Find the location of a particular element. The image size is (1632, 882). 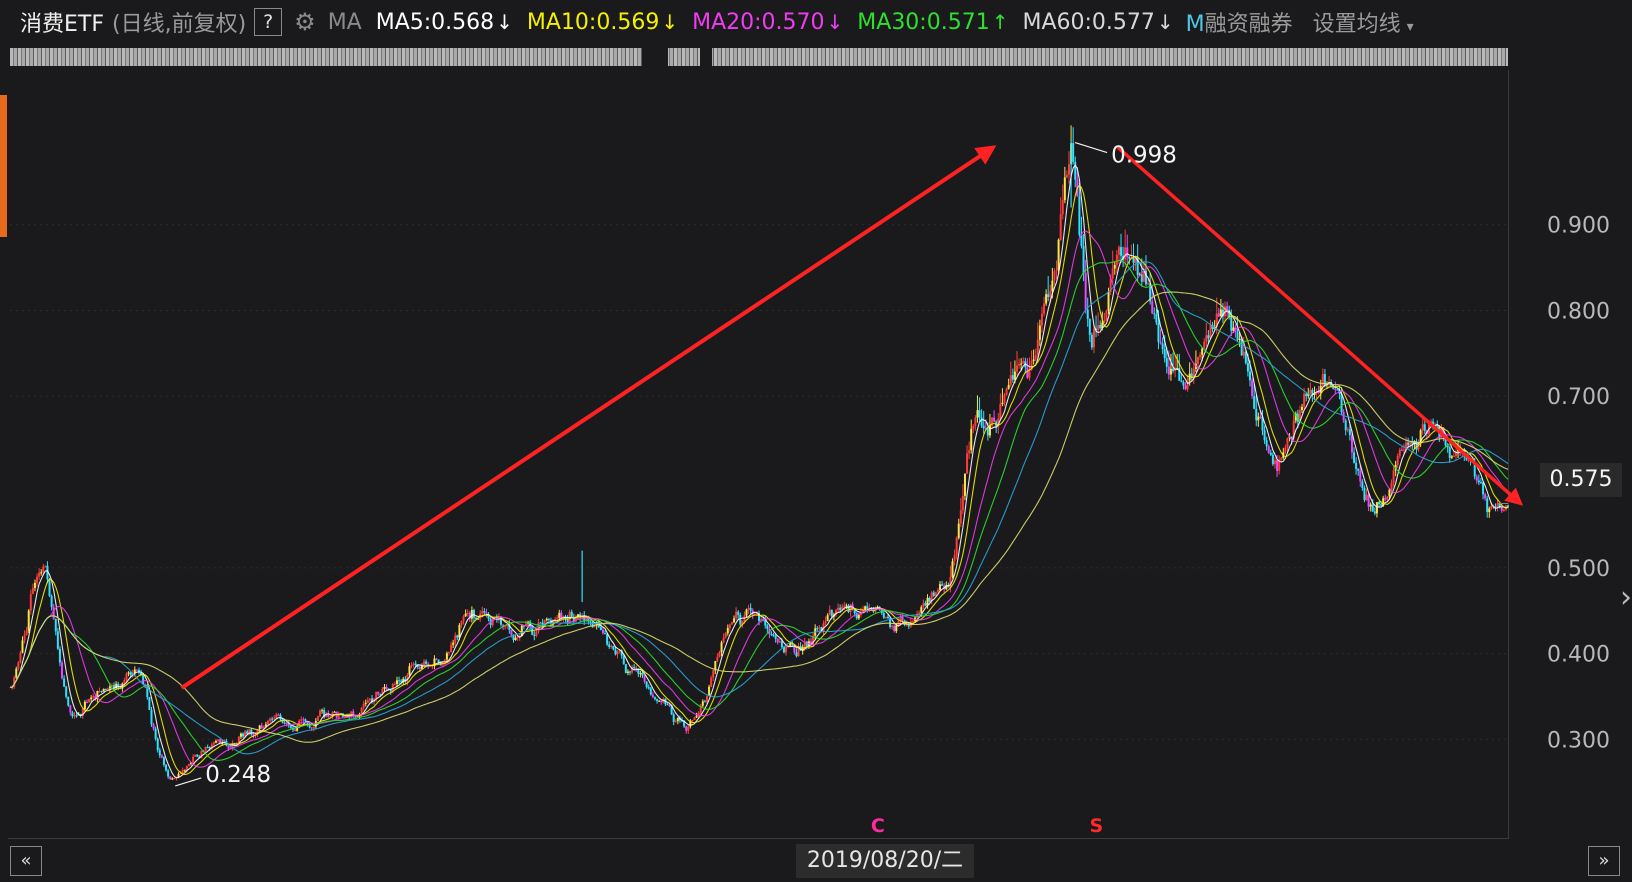

scroll-left-button: « is located at coordinates (26, 861).